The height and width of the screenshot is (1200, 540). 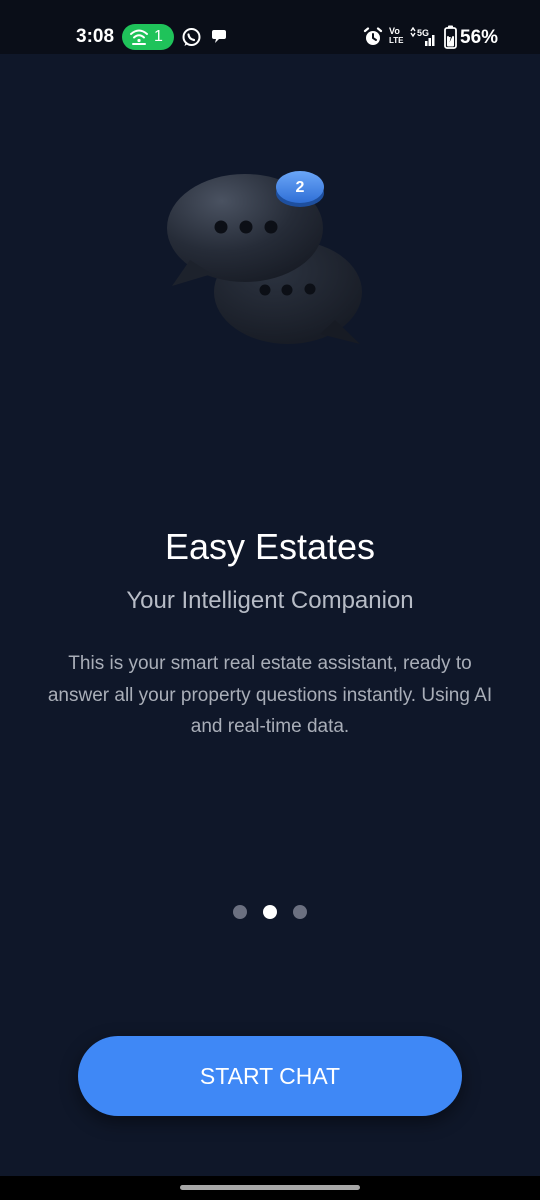 What do you see at coordinates (270, 600) in the screenshot?
I see `app-subtitle: Your Intelligent Companion` at bounding box center [270, 600].